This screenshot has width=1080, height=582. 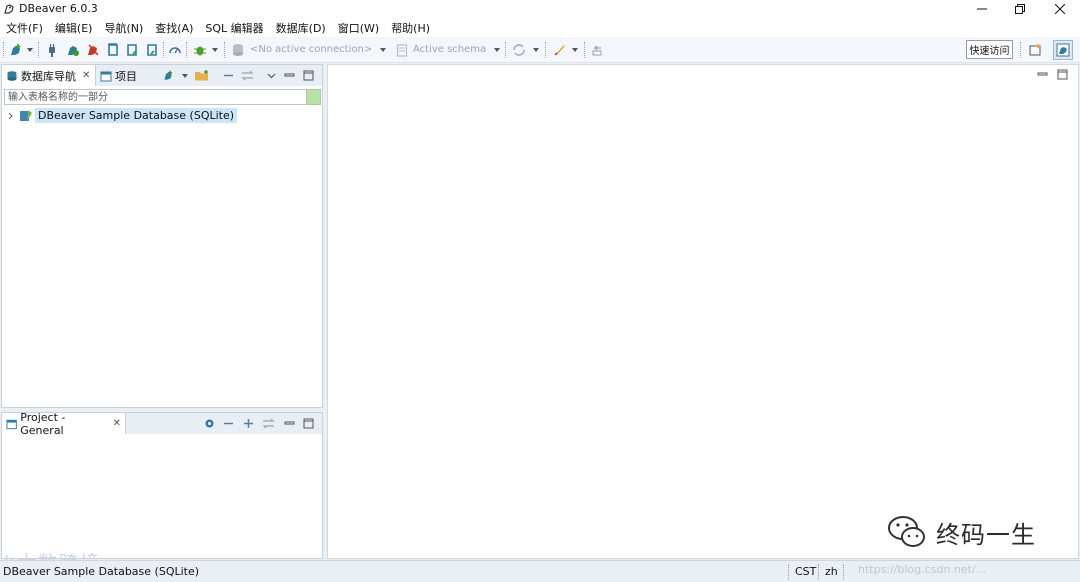 What do you see at coordinates (313, 97) in the screenshot?
I see `filter-apply-button` at bounding box center [313, 97].